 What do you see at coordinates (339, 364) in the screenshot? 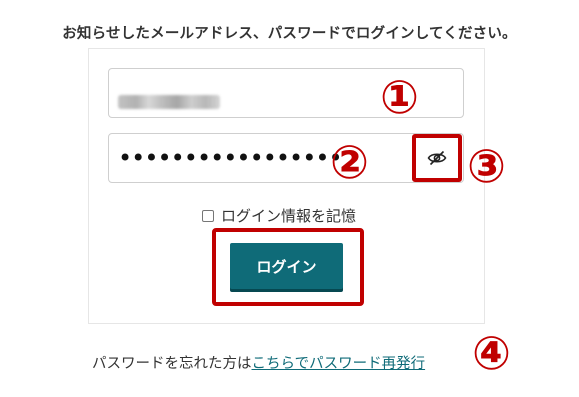
I see `reset-password-link: こちらでパスワード再発行` at bounding box center [339, 364].